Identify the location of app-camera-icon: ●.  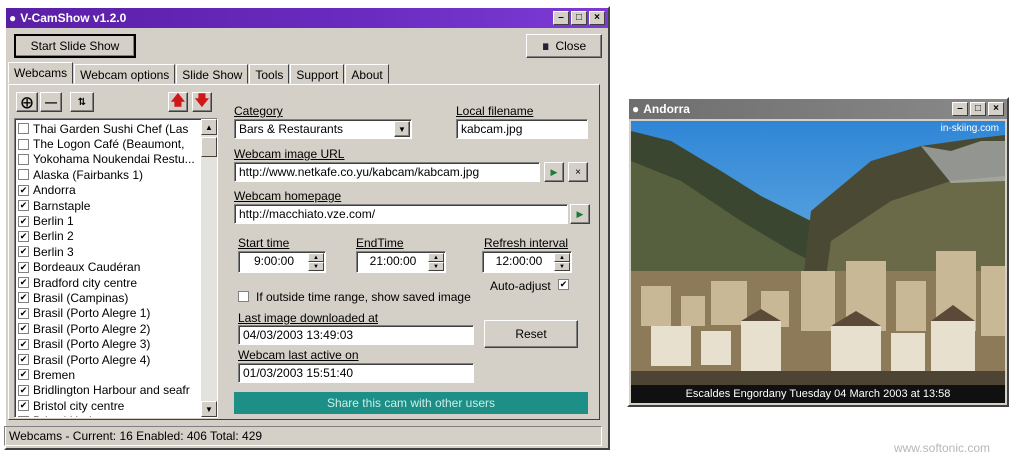
(13, 18).